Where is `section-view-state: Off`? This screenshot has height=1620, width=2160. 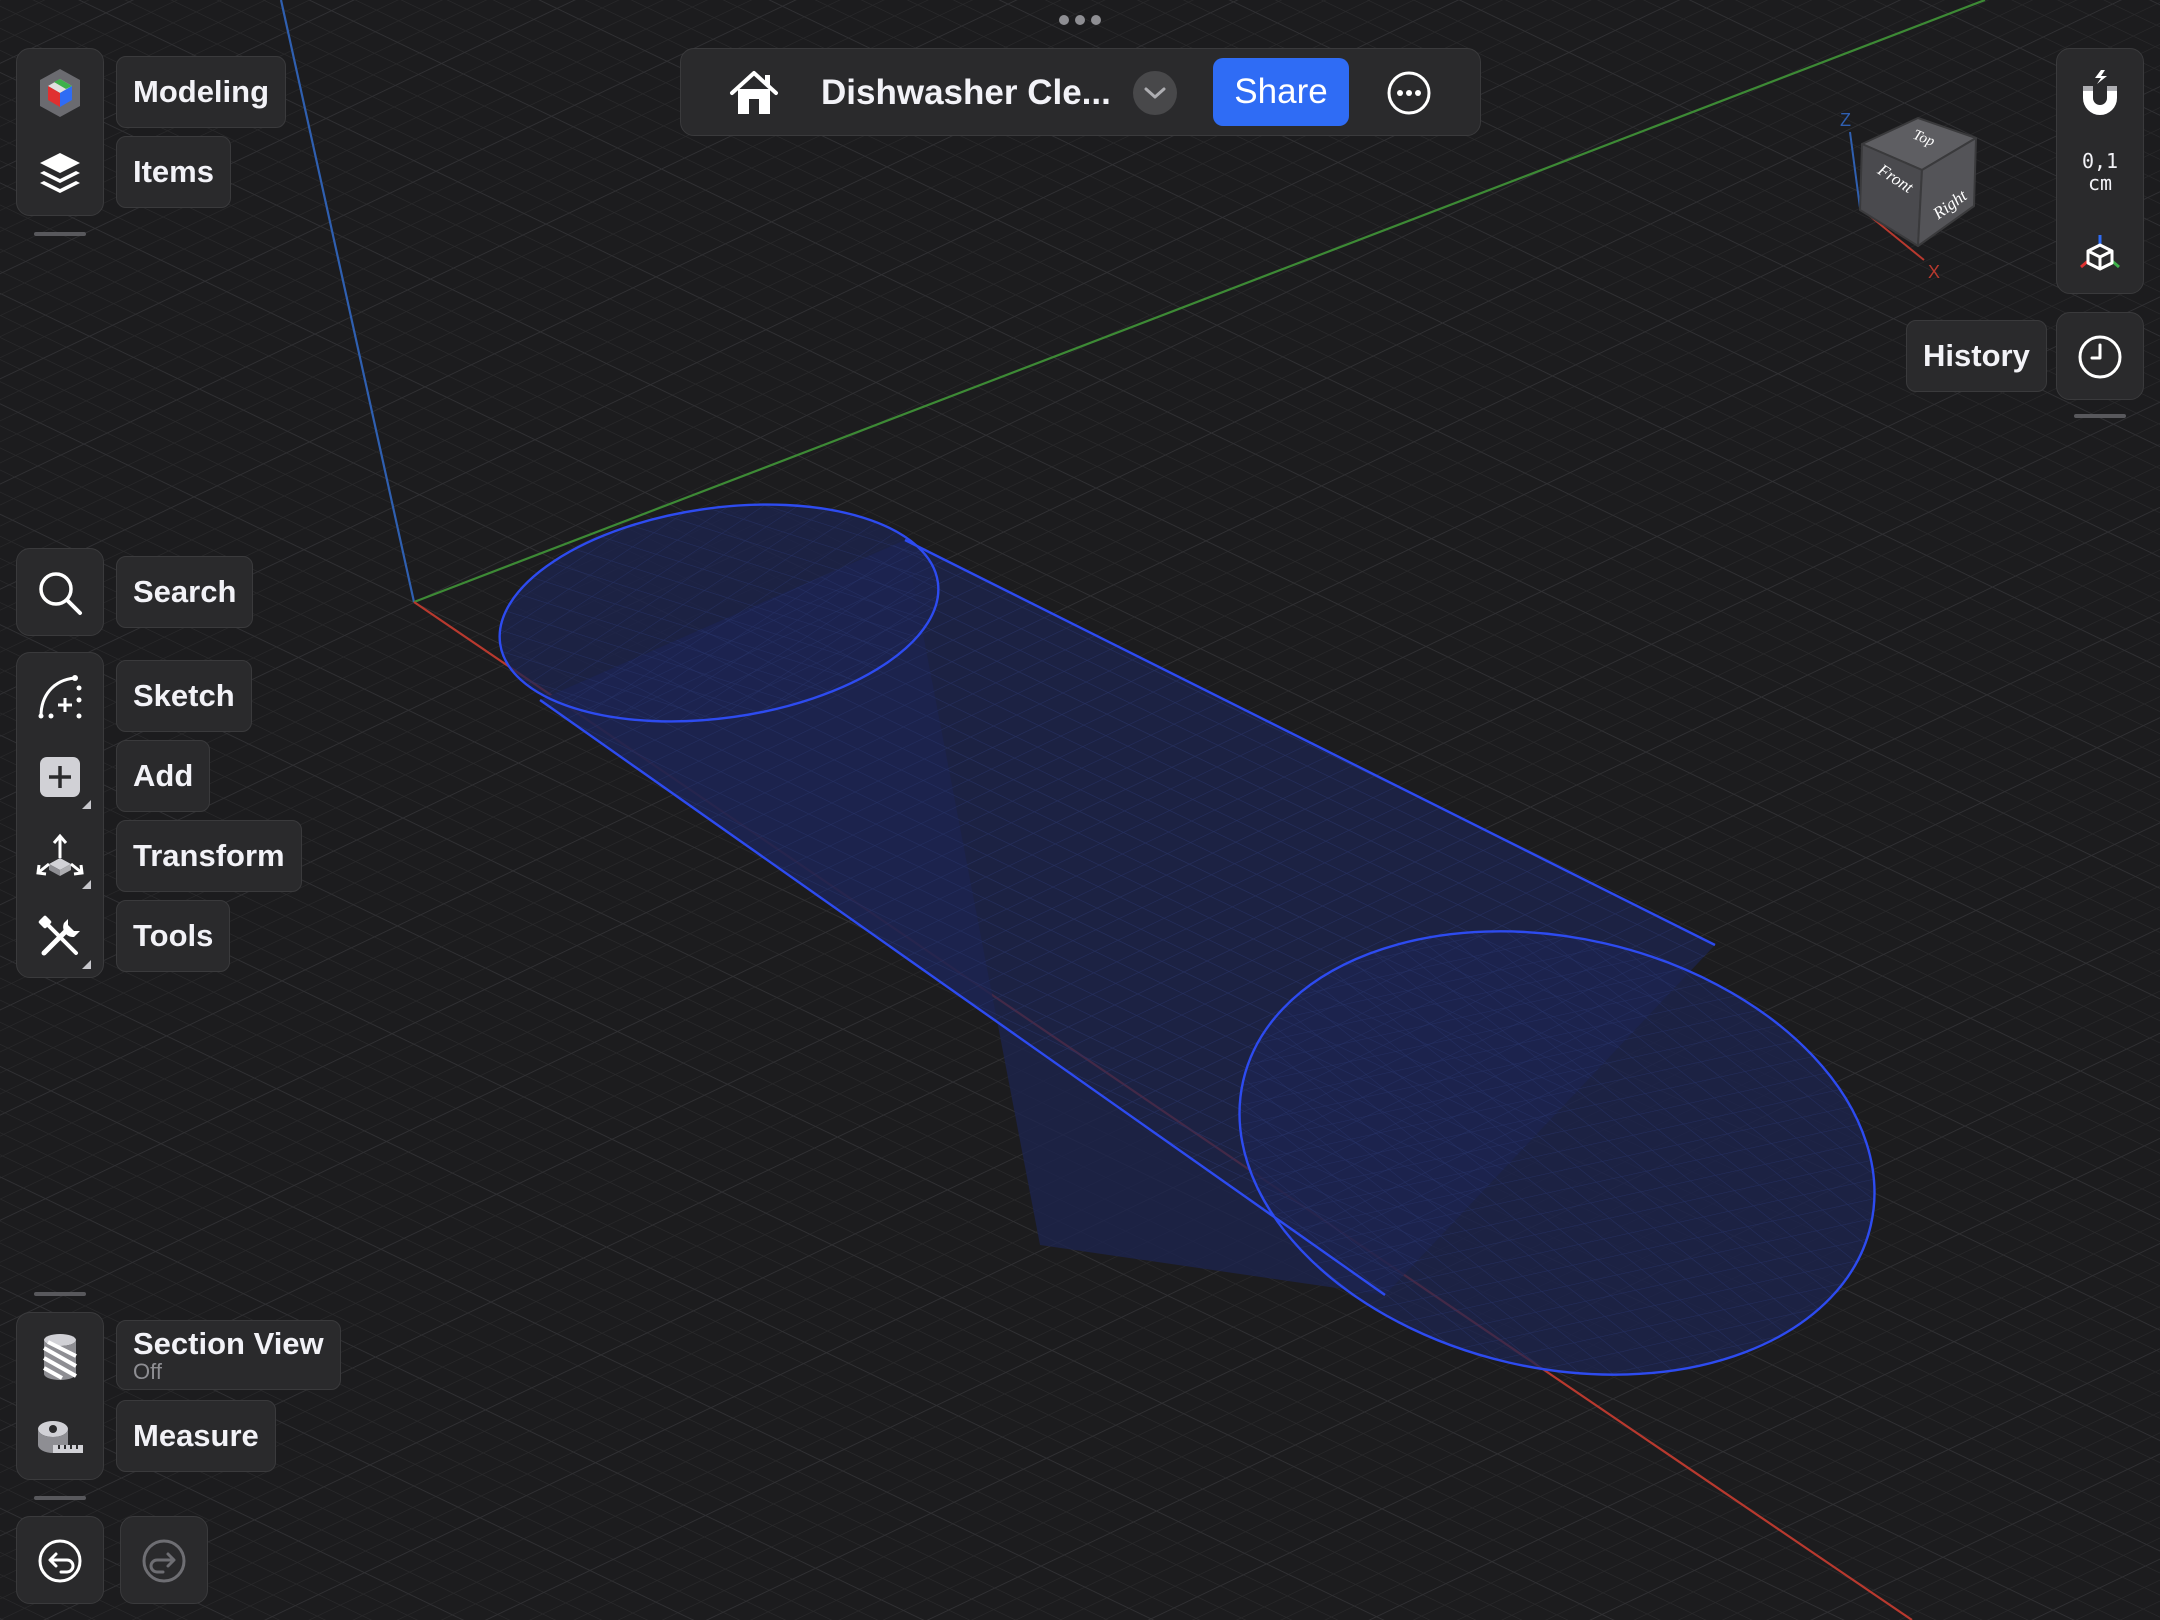
section-view-state: Off is located at coordinates (147, 1371).